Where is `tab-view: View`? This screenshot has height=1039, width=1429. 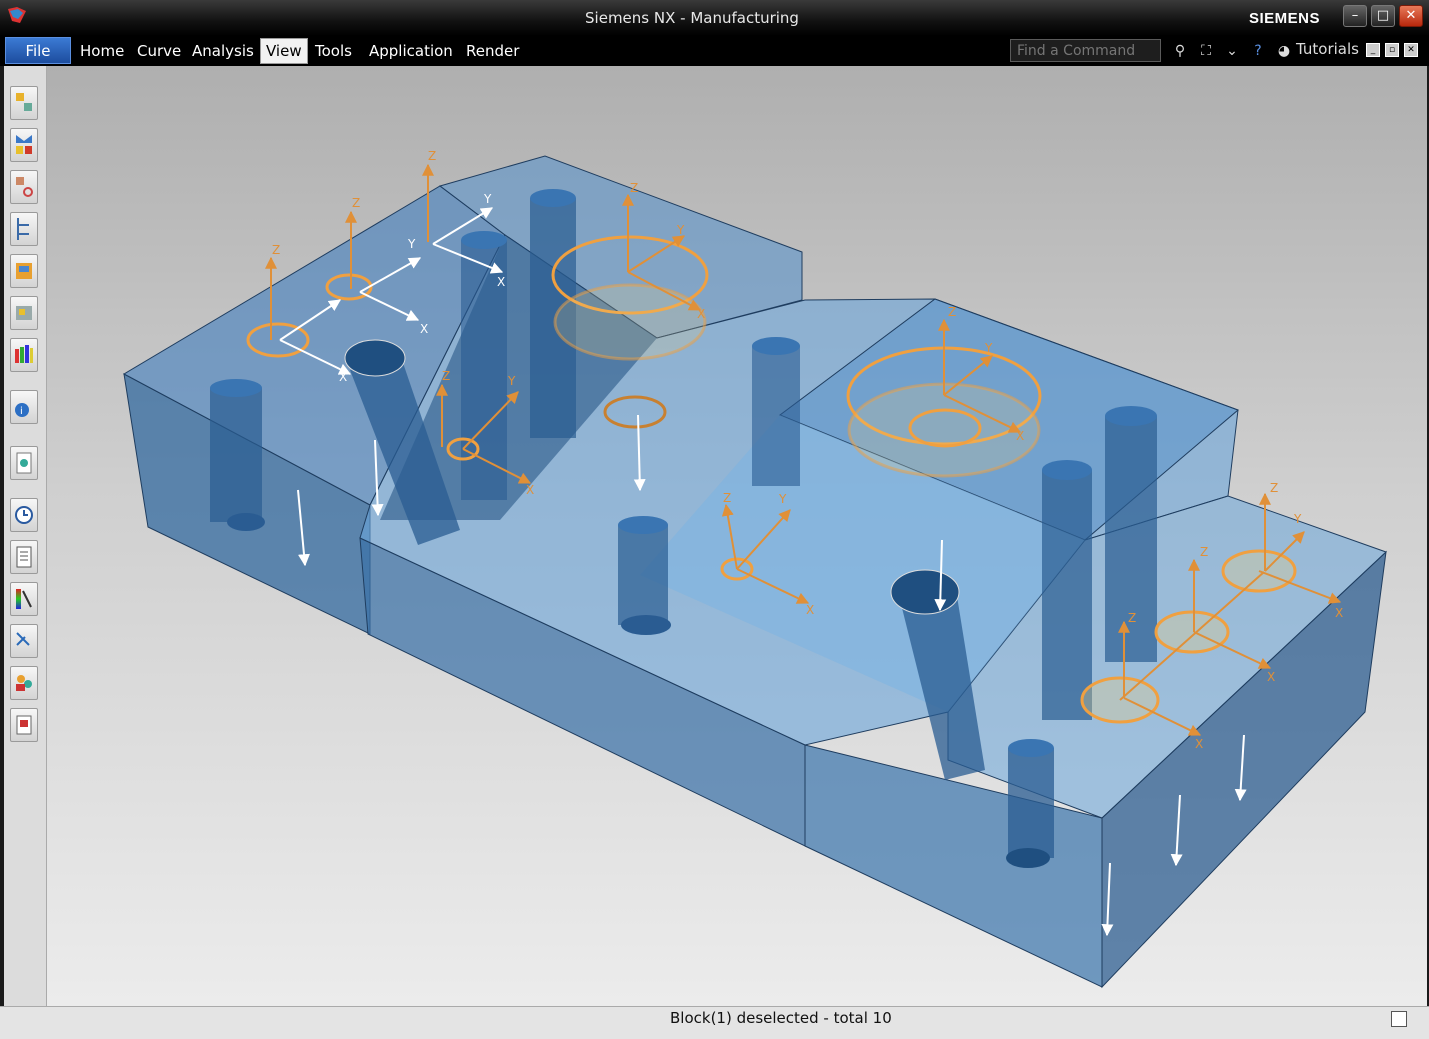 tab-view: View is located at coordinates (284, 51).